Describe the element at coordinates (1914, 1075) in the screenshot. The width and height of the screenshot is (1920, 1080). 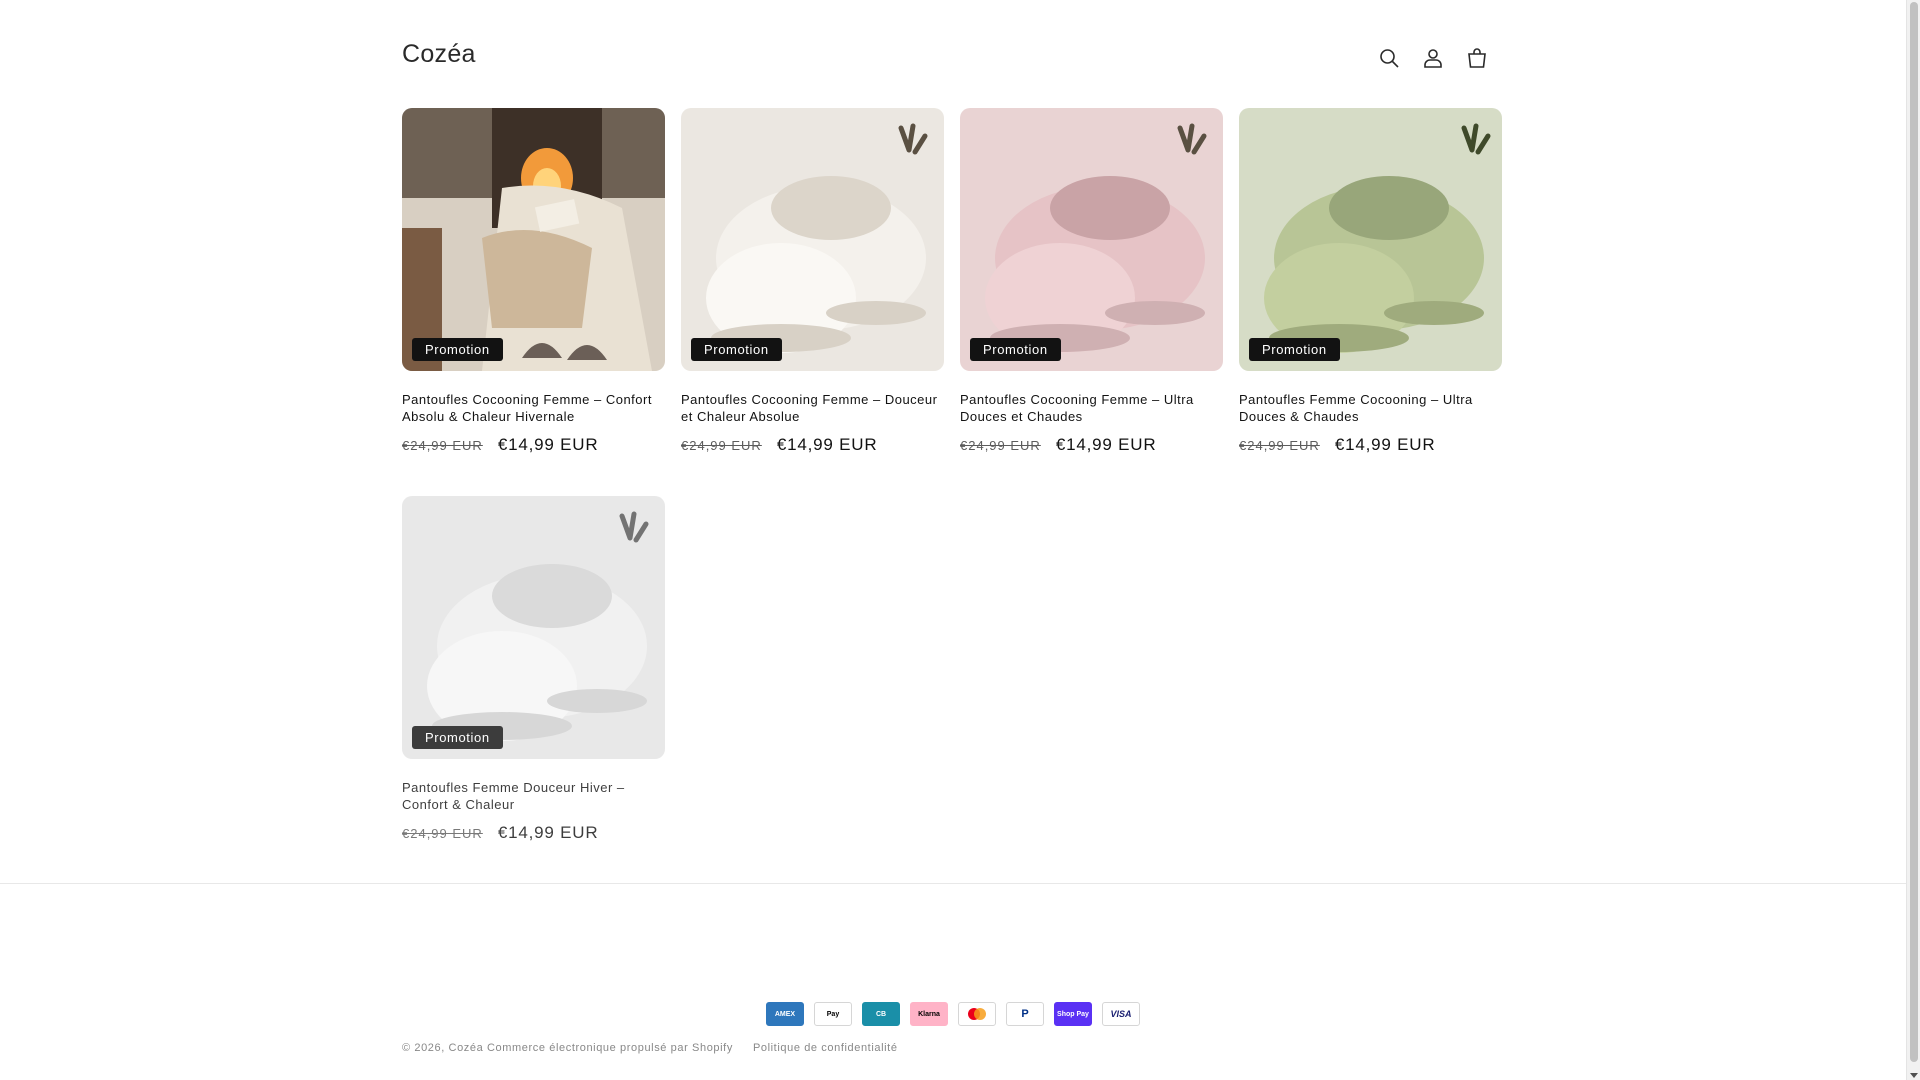
I see `scroll-down-arrow-icon` at that location.